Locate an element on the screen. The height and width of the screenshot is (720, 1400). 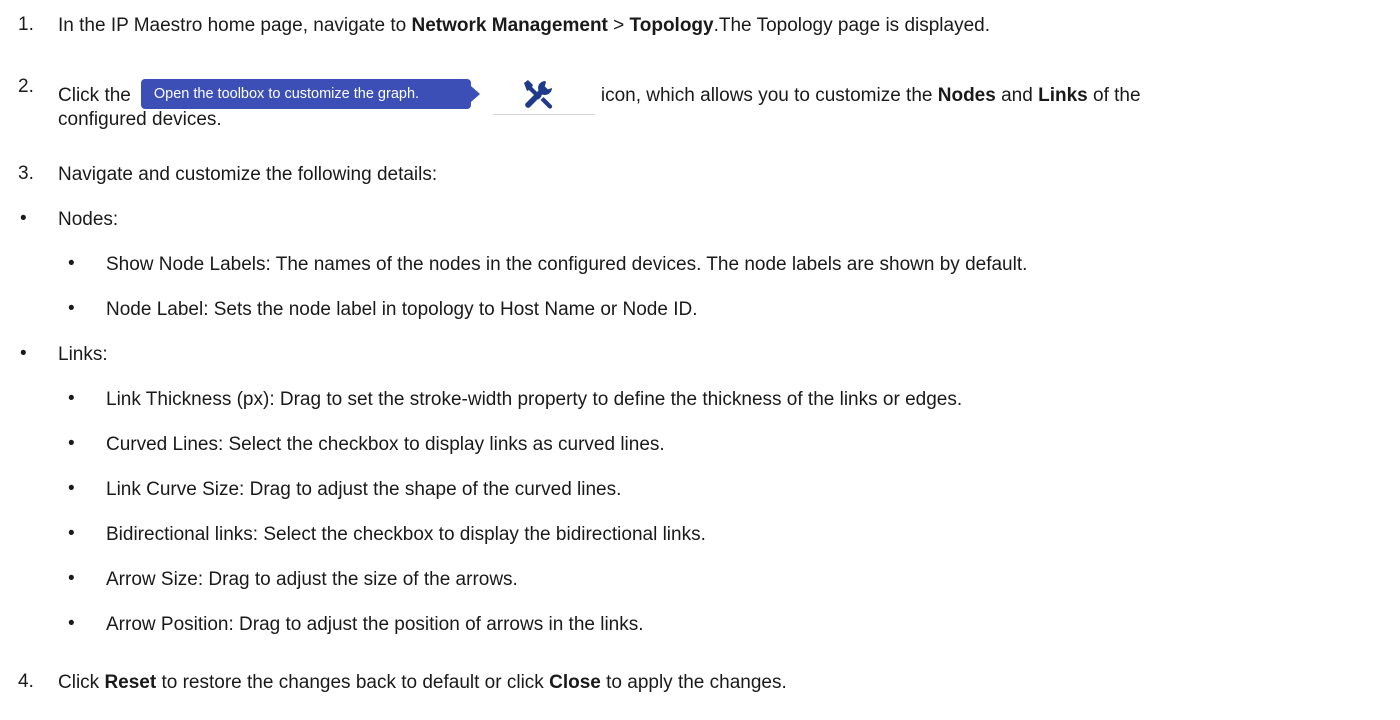
nodes-label: Nodes is located at coordinates (966, 96).